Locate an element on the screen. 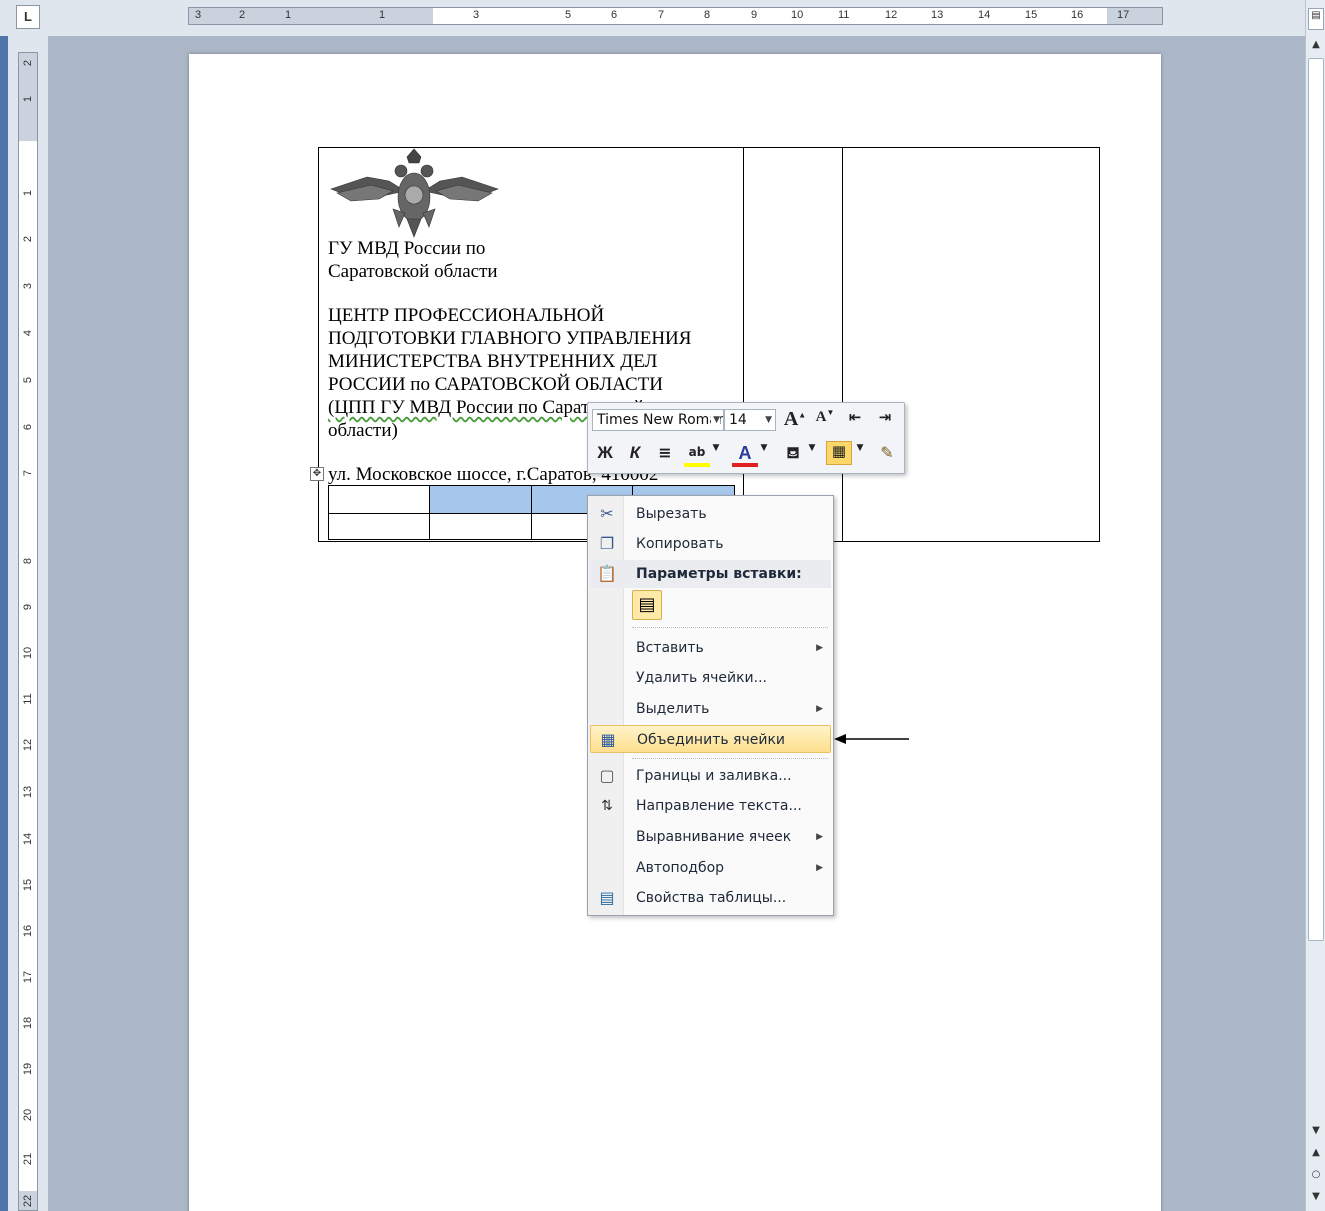 The height and width of the screenshot is (1211, 1325). decrease-indent-icon: ⇤ is located at coordinates (855, 417).